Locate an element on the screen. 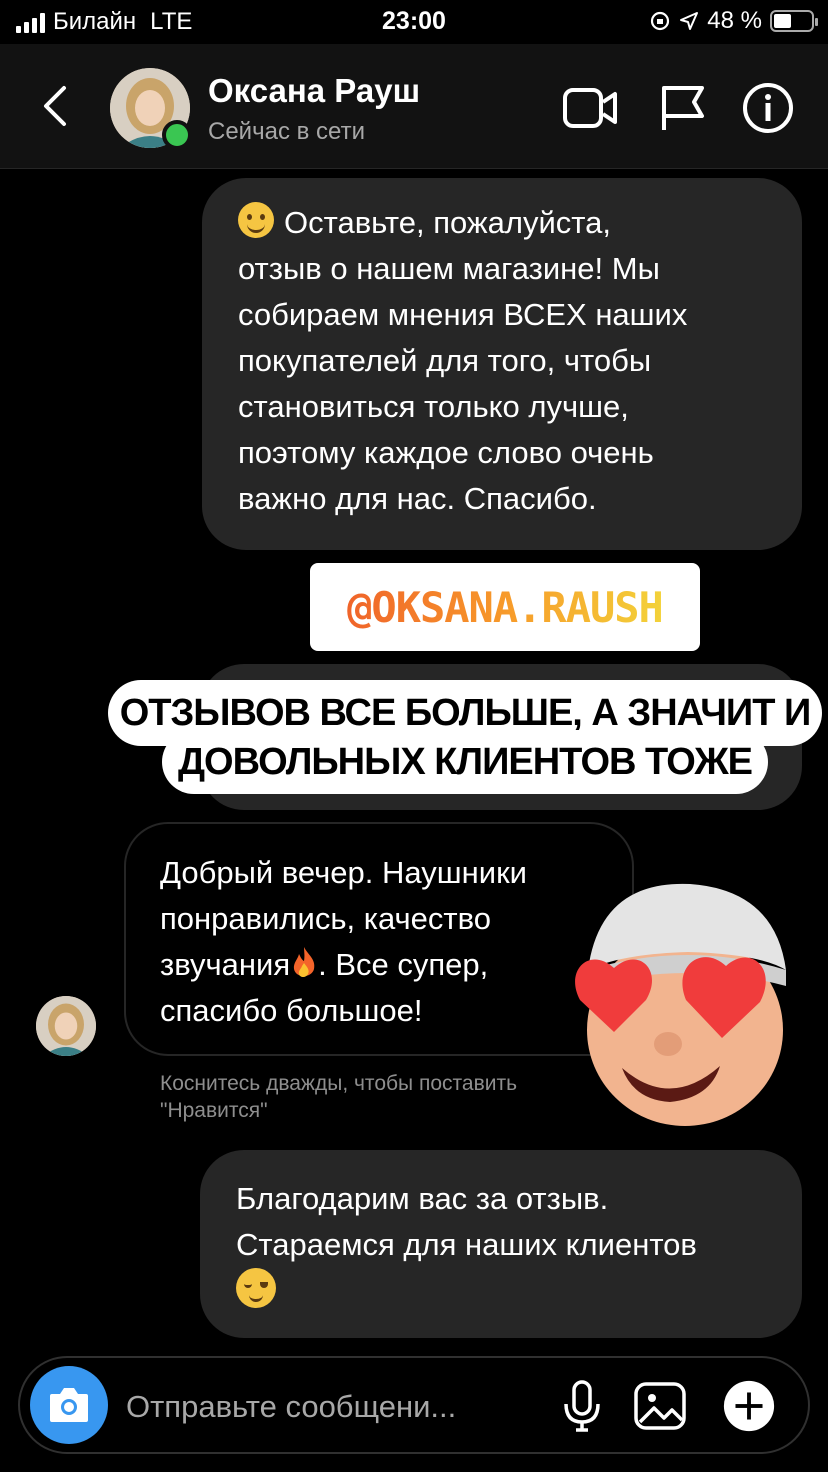 This screenshot has width=828, height=1472. camera-icon is located at coordinates (69, 1405).